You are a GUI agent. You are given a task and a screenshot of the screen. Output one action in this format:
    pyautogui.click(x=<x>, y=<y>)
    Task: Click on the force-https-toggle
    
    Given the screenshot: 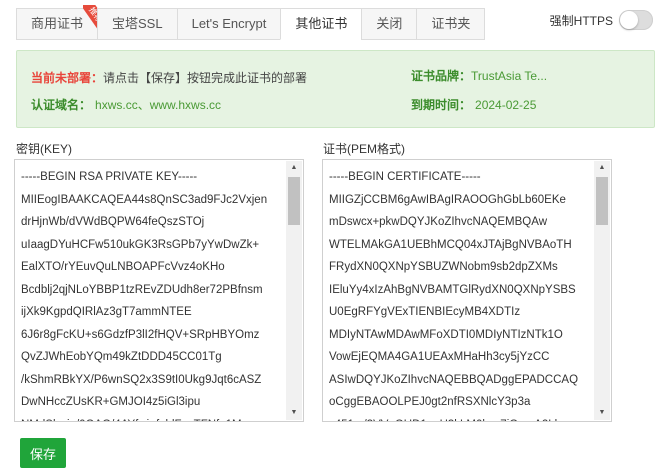 What is the action you would take?
    pyautogui.click(x=636, y=20)
    